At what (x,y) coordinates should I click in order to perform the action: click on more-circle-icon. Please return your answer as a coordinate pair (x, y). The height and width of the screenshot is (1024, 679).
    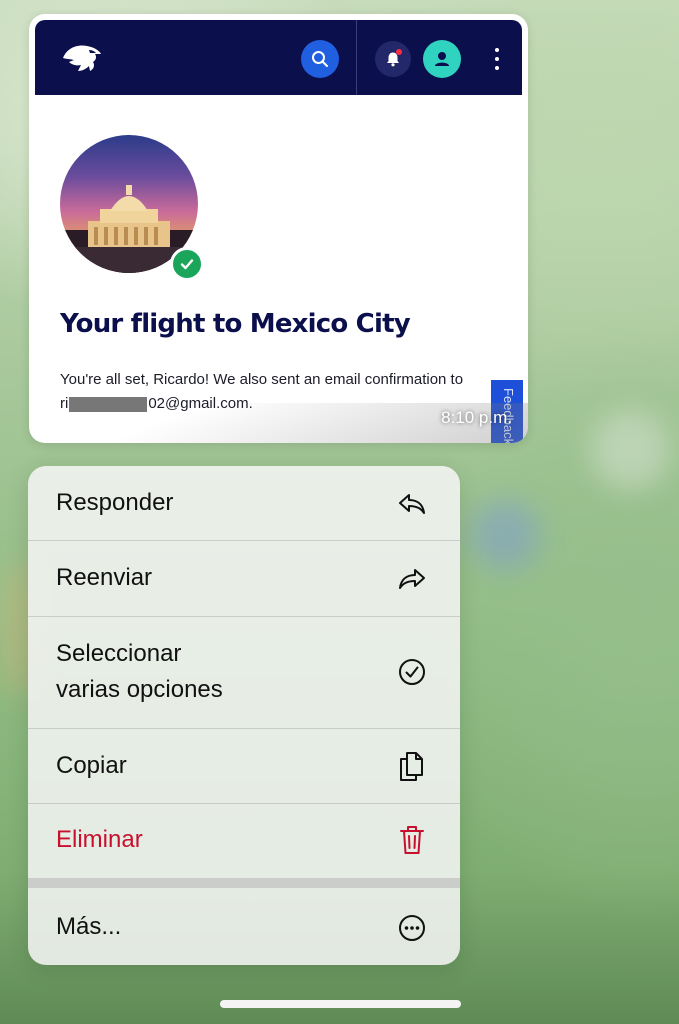
    Looking at the image, I should click on (412, 928).